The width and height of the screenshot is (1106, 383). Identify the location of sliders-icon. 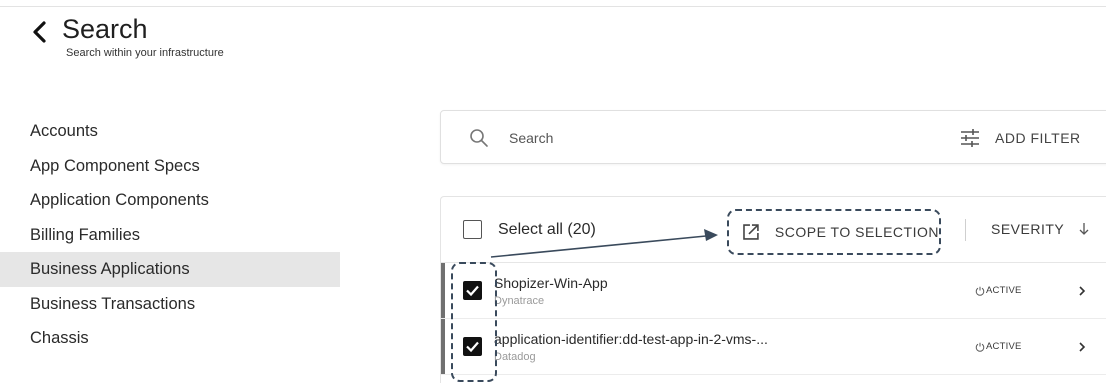
(970, 138).